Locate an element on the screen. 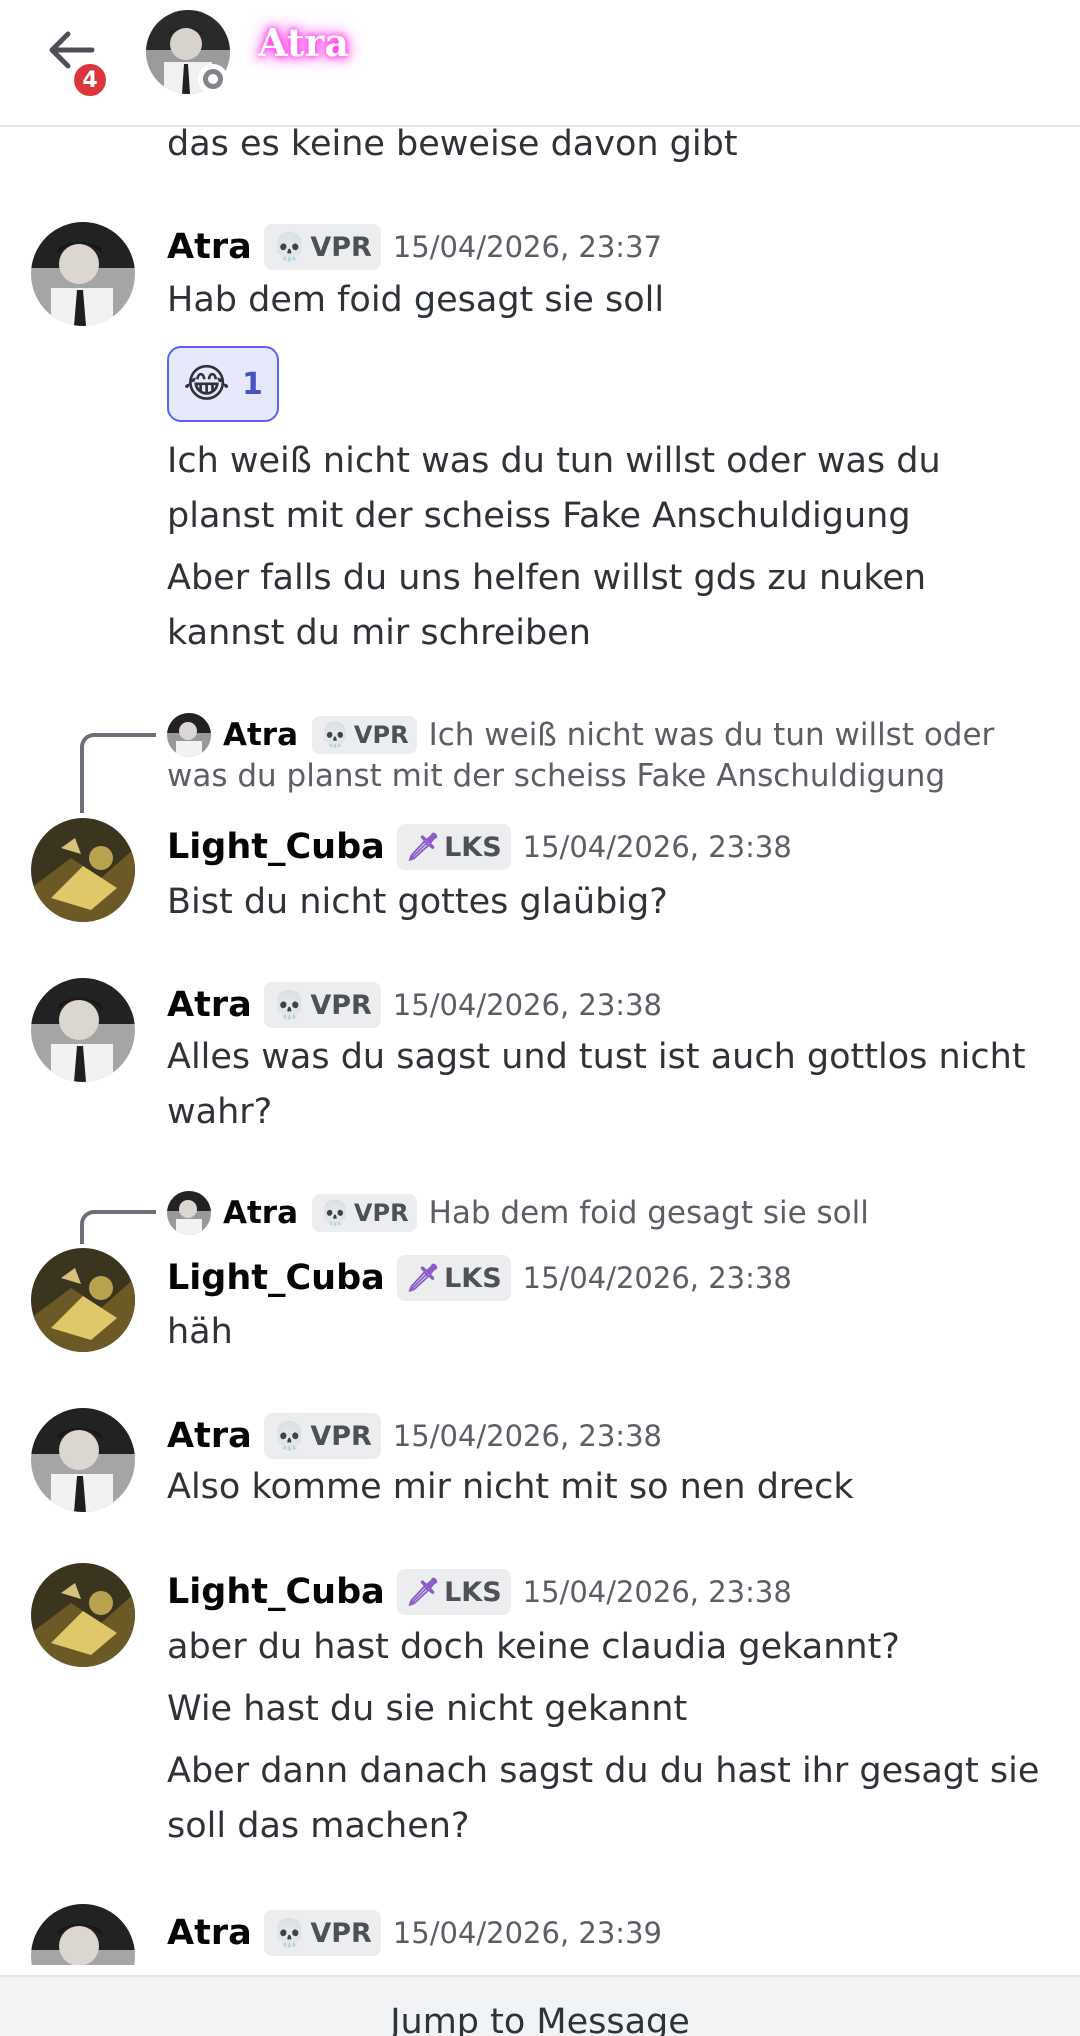 This screenshot has width=1080, height=2036. back-button: 4 is located at coordinates (77, 62).